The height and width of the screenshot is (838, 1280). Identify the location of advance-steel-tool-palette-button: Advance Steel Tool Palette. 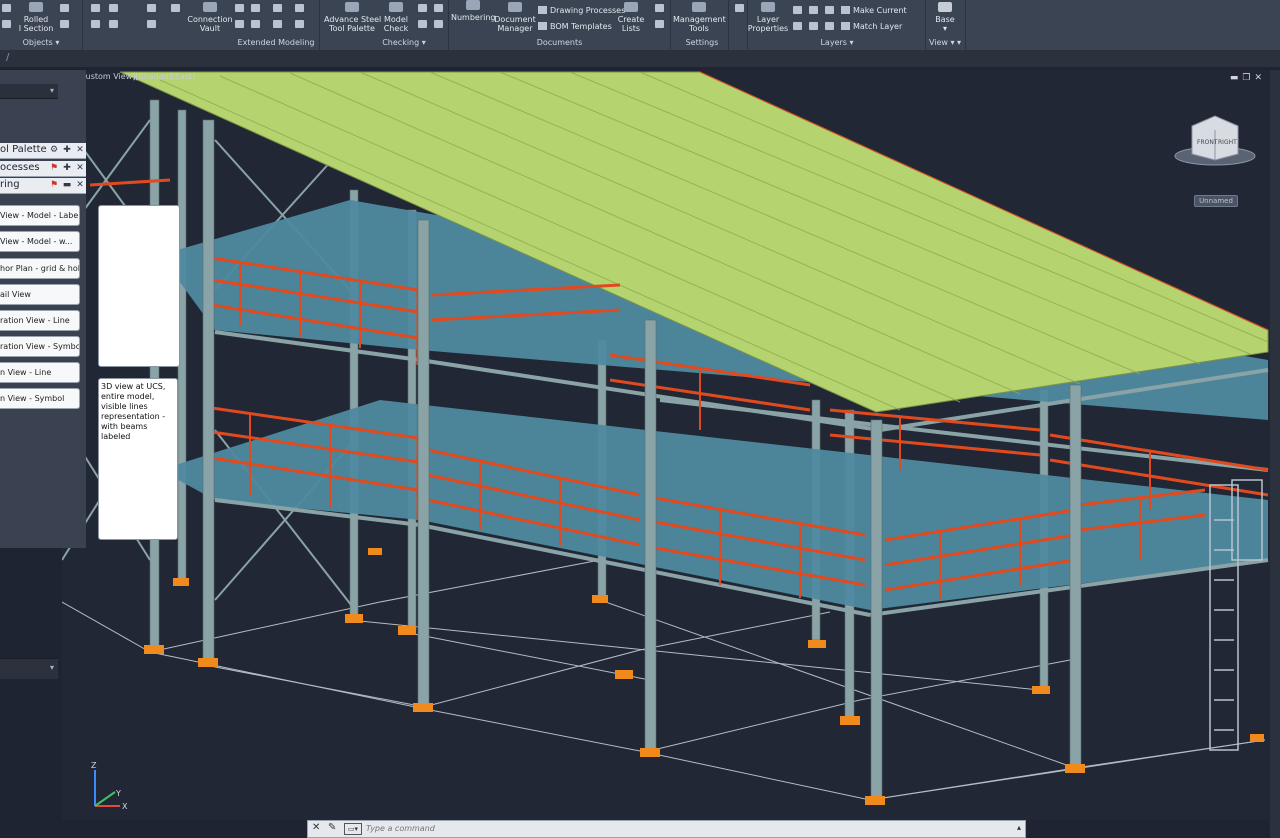
(352, 17).